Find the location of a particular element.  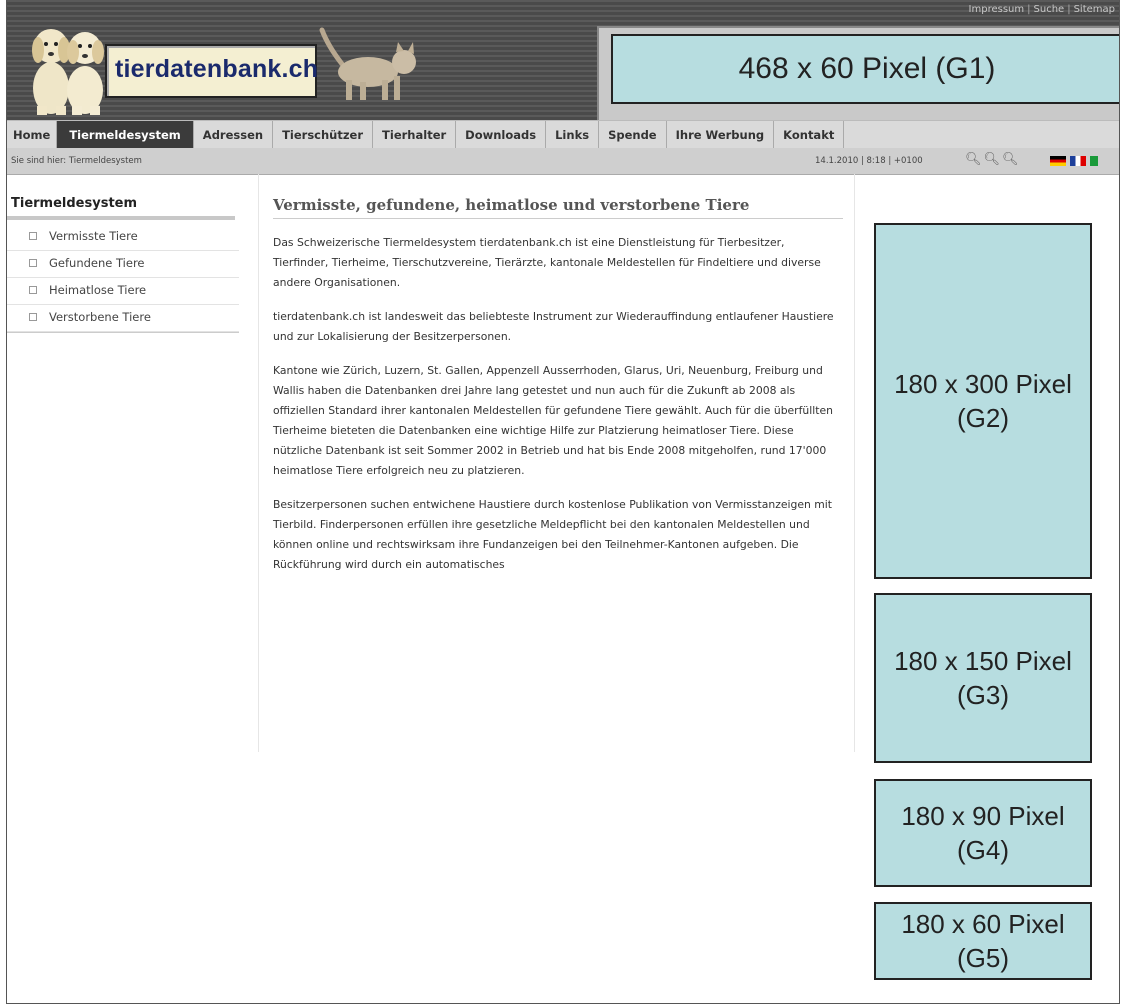

nav-adressen: Adressen is located at coordinates (234, 134).